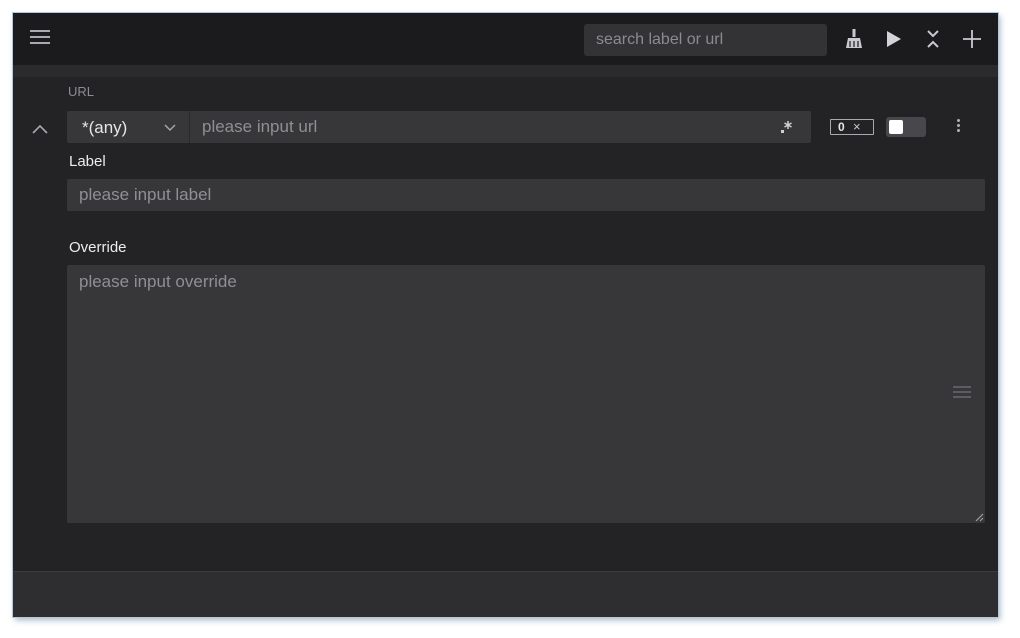 This screenshot has height=638, width=1020. I want to click on format-lines-icon, so click(962, 393).